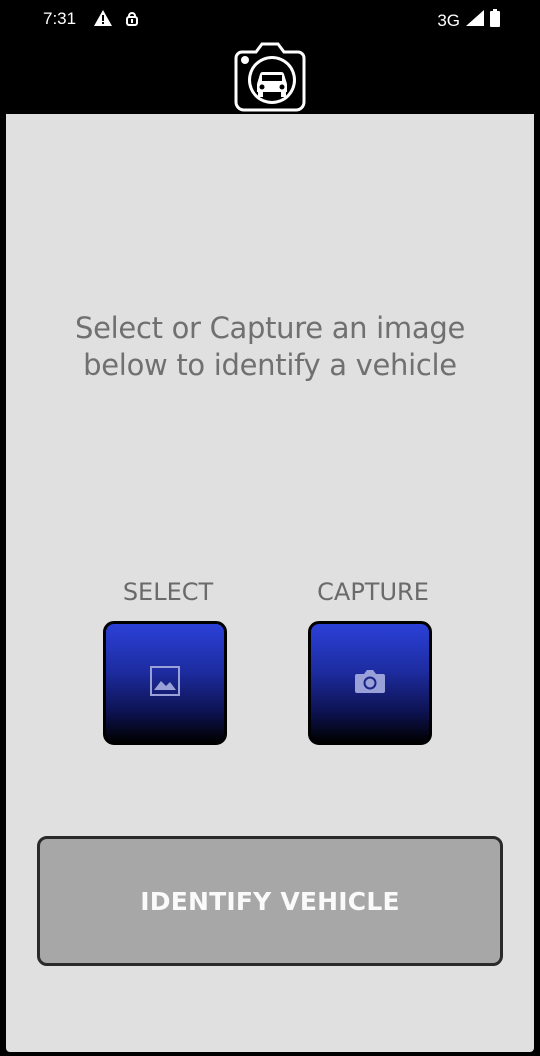 The width and height of the screenshot is (540, 1056). I want to click on select-label: SELECT, so click(168, 592).